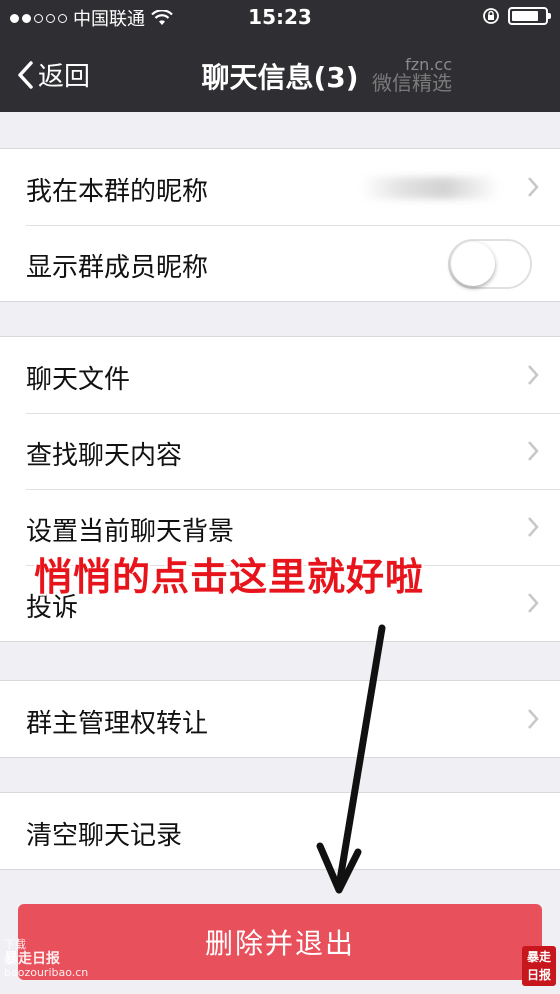 This screenshot has width=560, height=994. What do you see at coordinates (539, 966) in the screenshot?
I see `baozou-logo-right: 暴走日报` at bounding box center [539, 966].